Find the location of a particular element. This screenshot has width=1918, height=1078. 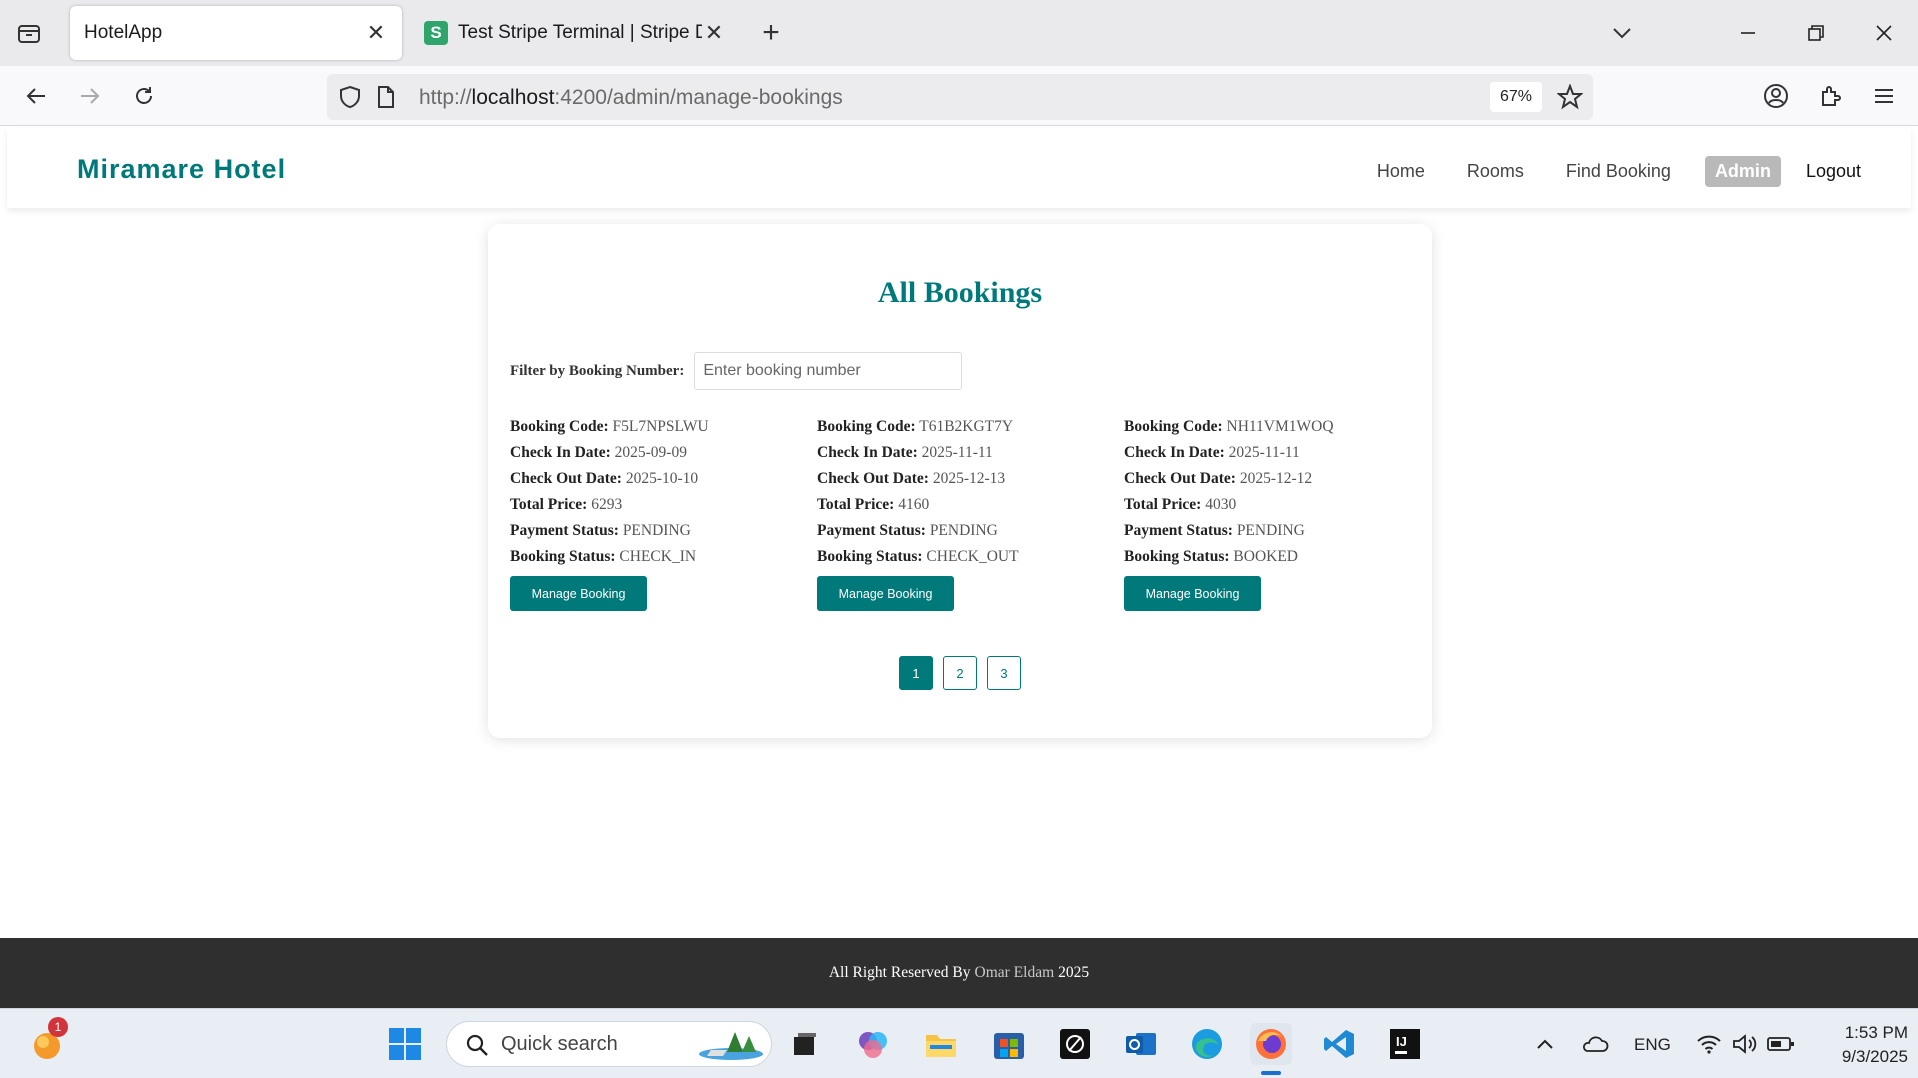

restore-icon is located at coordinates (1816, 33).